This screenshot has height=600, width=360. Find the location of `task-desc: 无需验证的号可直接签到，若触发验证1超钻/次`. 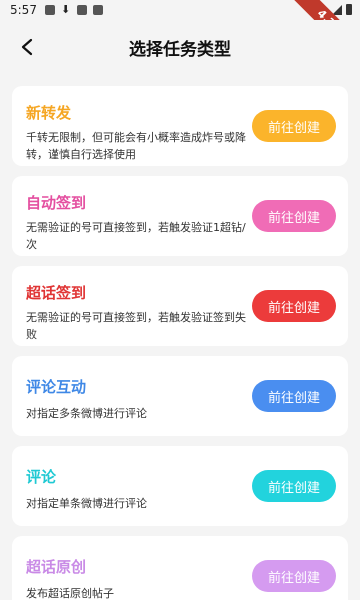

task-desc: 无需验证的号可直接签到，若触发验证1超钻/次 is located at coordinates (136, 236).